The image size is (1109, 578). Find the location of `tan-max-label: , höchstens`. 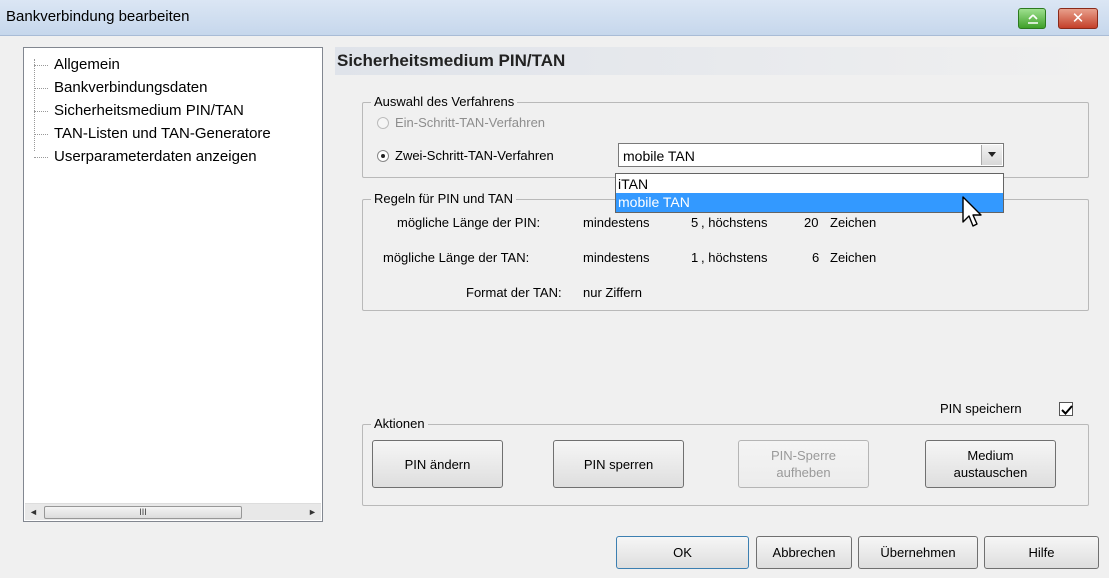

tan-max-label: , höchstens is located at coordinates (734, 257).